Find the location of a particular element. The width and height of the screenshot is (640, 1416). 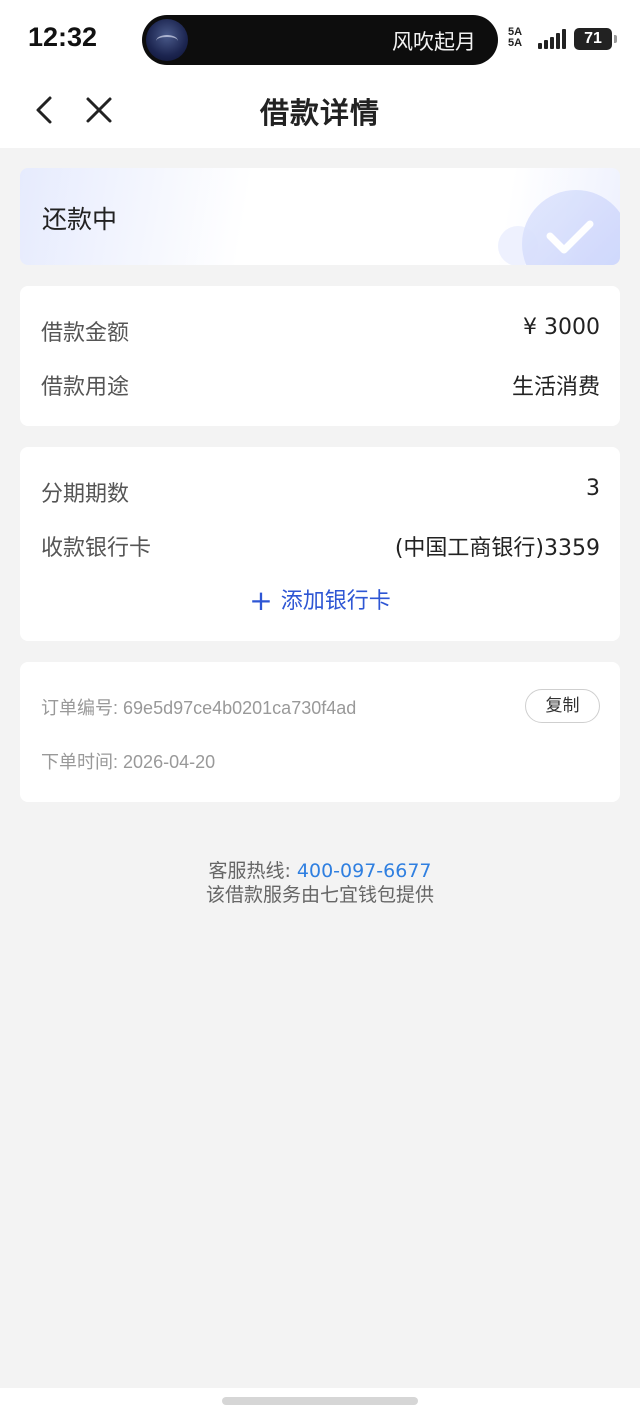

now-playing-text: 风吹起月 is located at coordinates (434, 42).